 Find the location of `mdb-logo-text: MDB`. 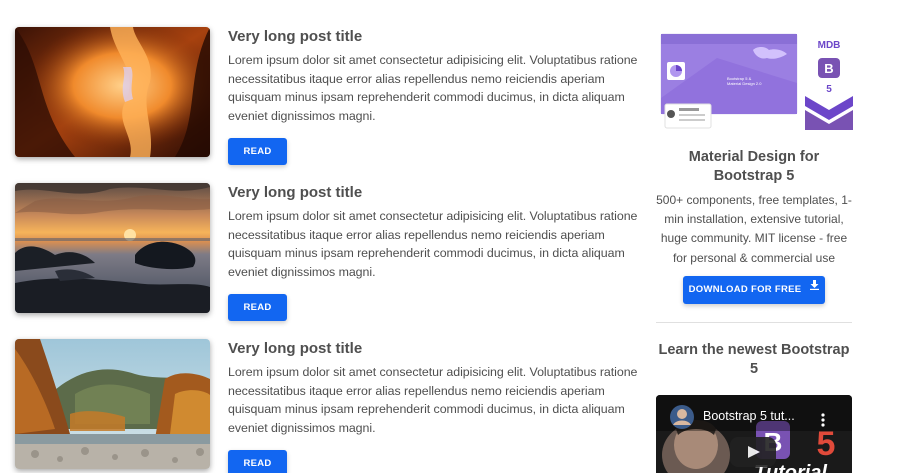

mdb-logo-text: MDB is located at coordinates (829, 45).